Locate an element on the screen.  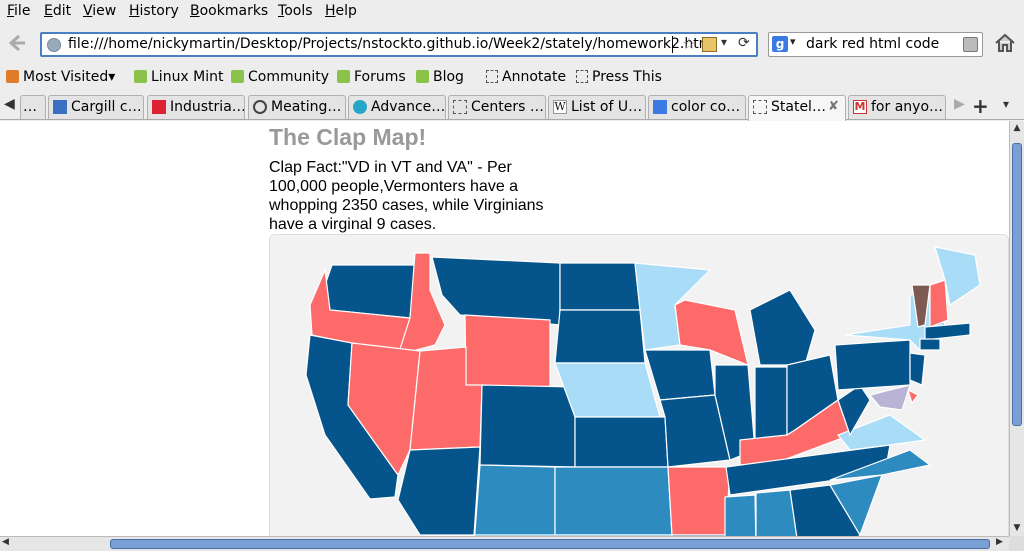
scroll-right-icon: ▶ is located at coordinates (999, 542).